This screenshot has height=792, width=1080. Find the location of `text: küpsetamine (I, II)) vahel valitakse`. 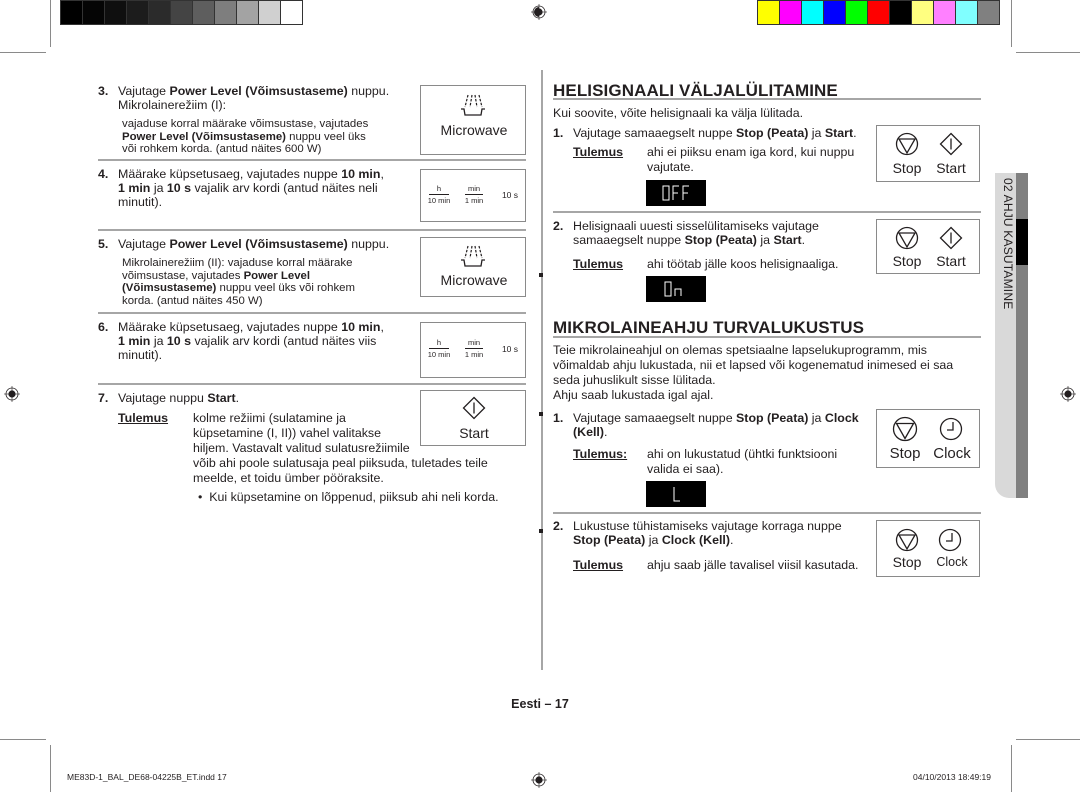

text: küpsetamine (I, II)) vahel valitakse is located at coordinates (287, 433).